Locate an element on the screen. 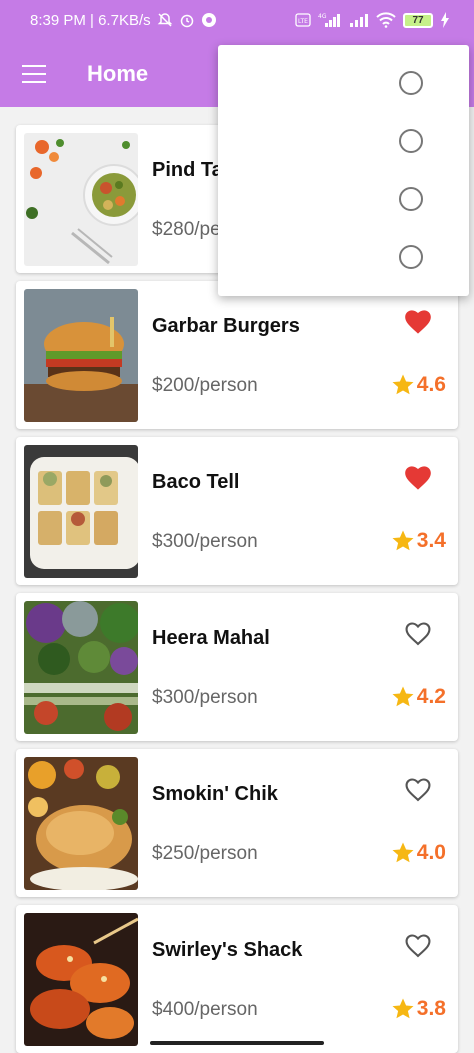  restaurant-card: Baco Tell $300/person 3.4 is located at coordinates (237, 511).